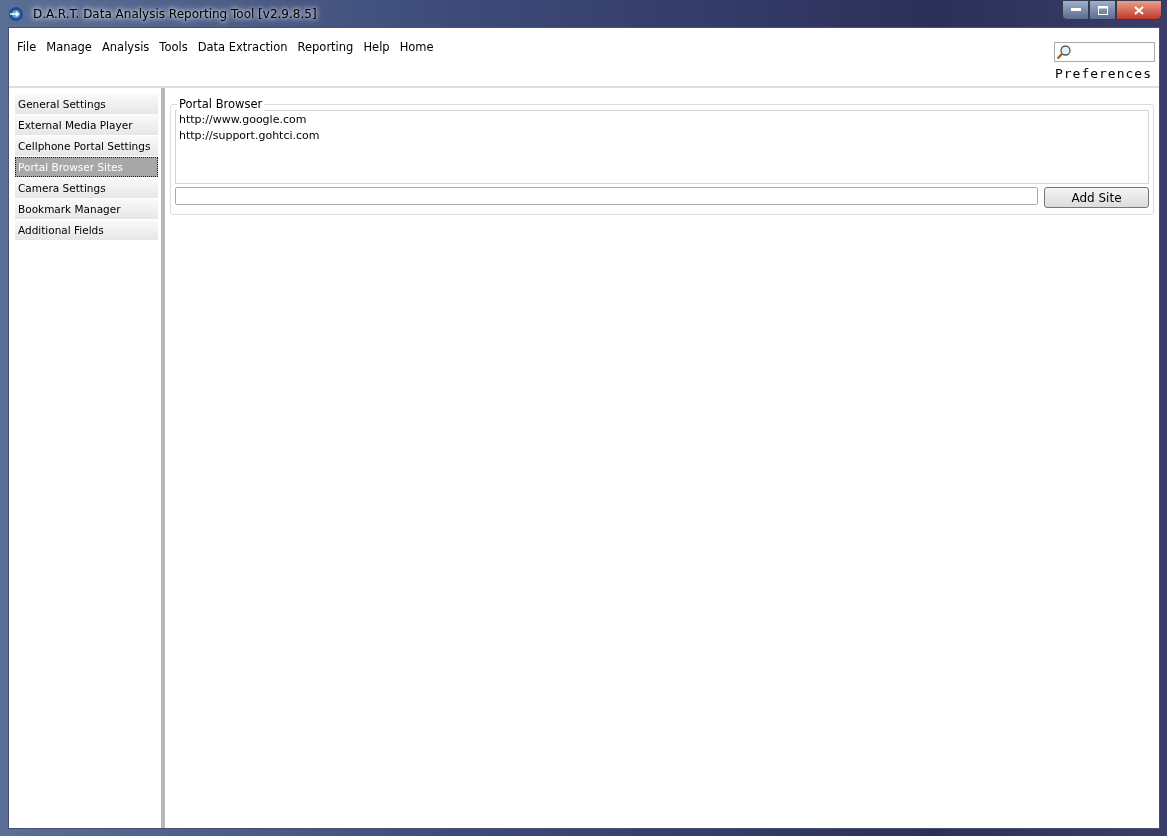 Image resolution: width=1167 pixels, height=836 pixels. I want to click on sidebar-item: Camera Settings, so click(86, 188).